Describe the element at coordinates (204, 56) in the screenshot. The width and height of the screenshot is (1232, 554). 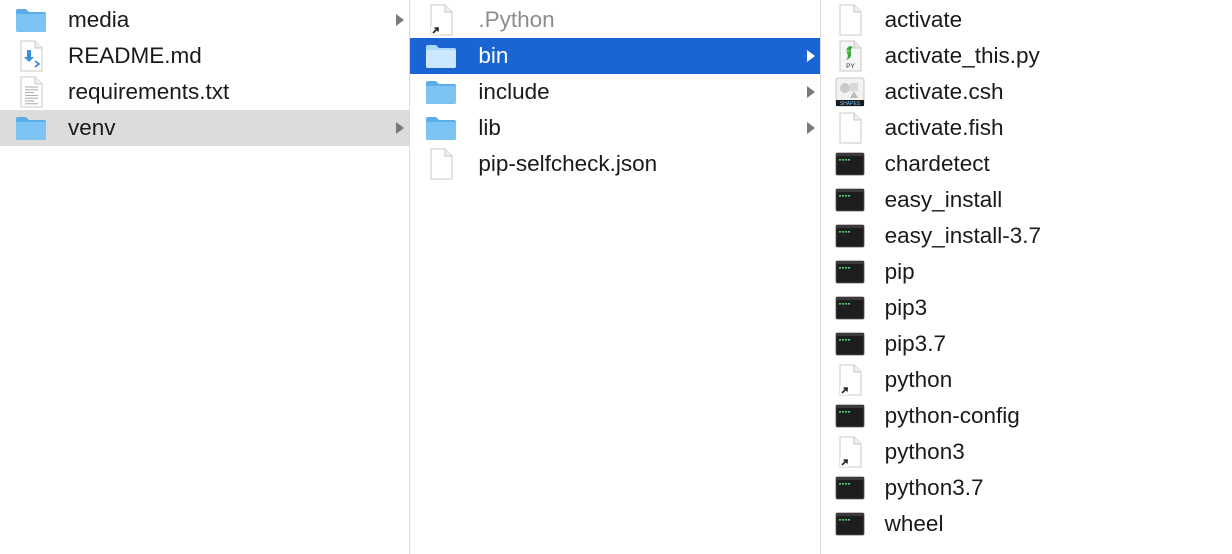
I see `file-item-readme-md: README.md` at that location.